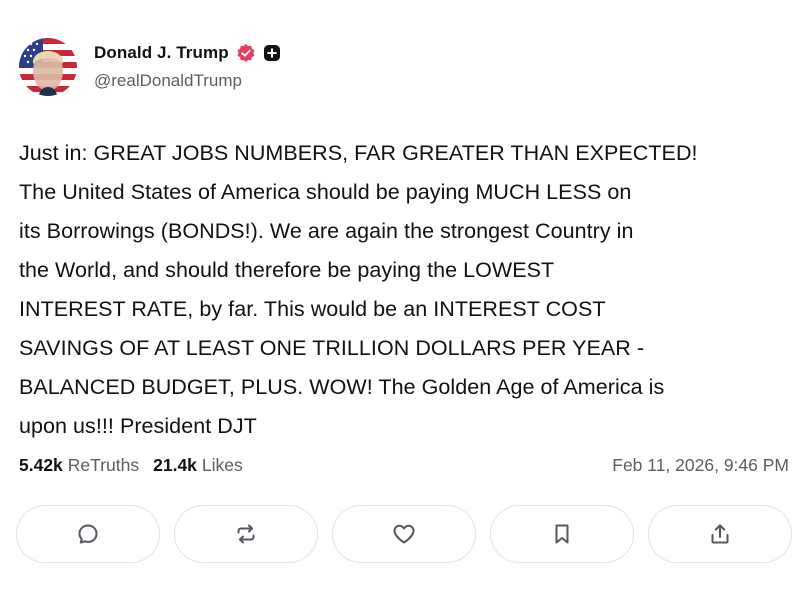 The width and height of the screenshot is (800, 600). Describe the element at coordinates (48, 67) in the screenshot. I see `avatar` at that location.